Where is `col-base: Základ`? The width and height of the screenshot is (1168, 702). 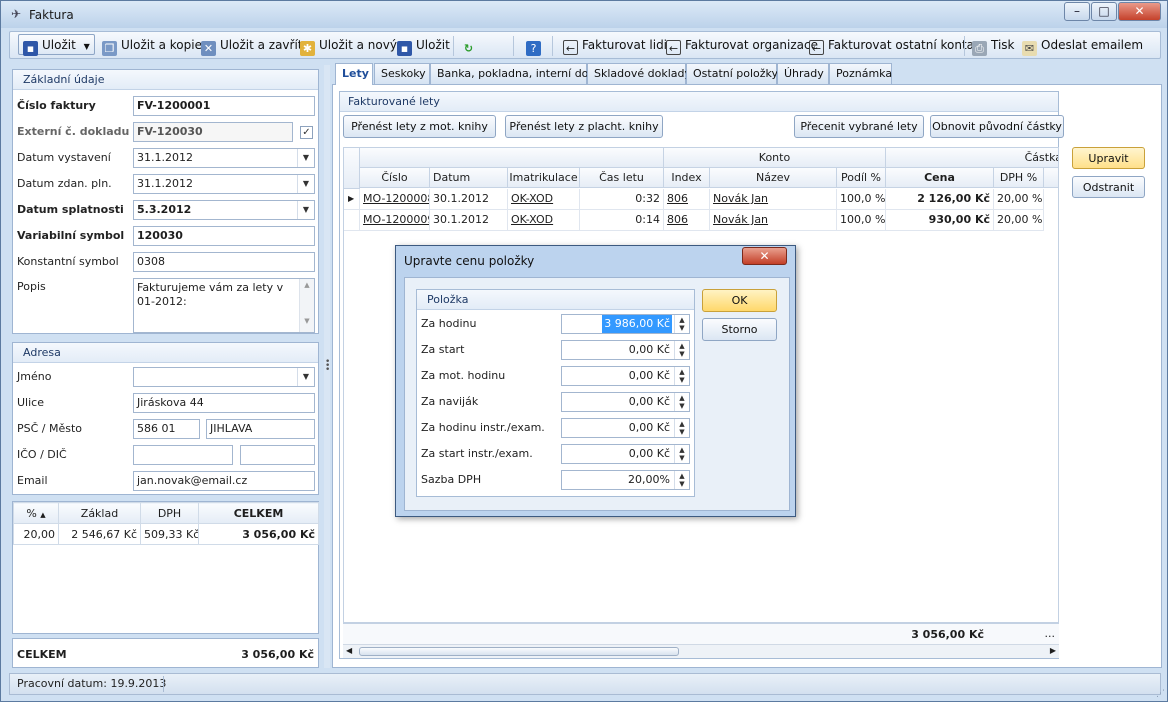 col-base: Základ is located at coordinates (99, 513).